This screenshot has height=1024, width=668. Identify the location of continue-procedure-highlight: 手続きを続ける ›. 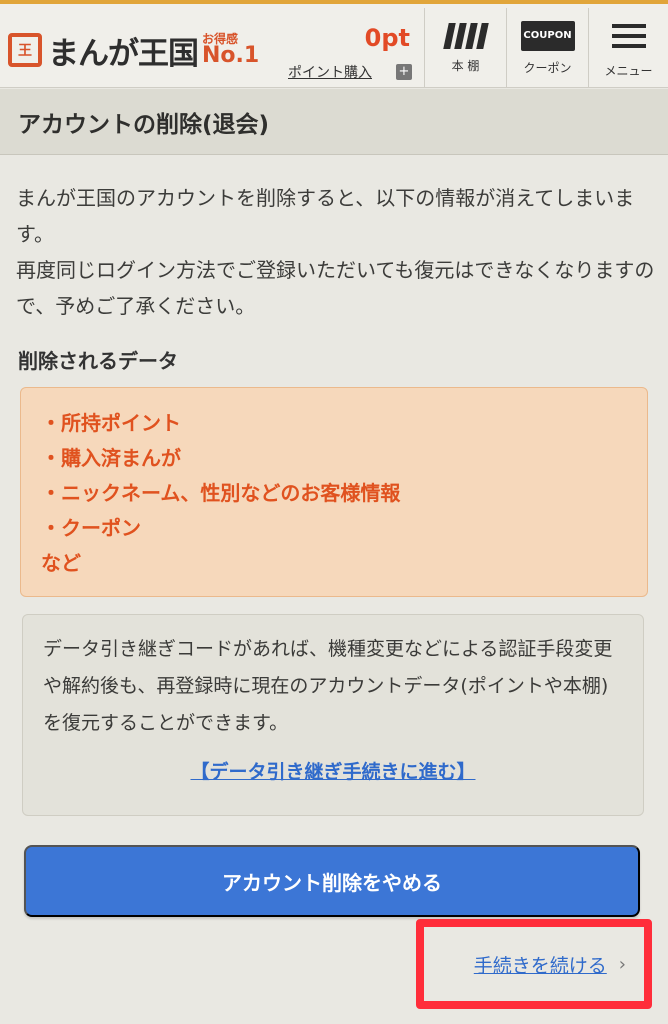
(534, 964).